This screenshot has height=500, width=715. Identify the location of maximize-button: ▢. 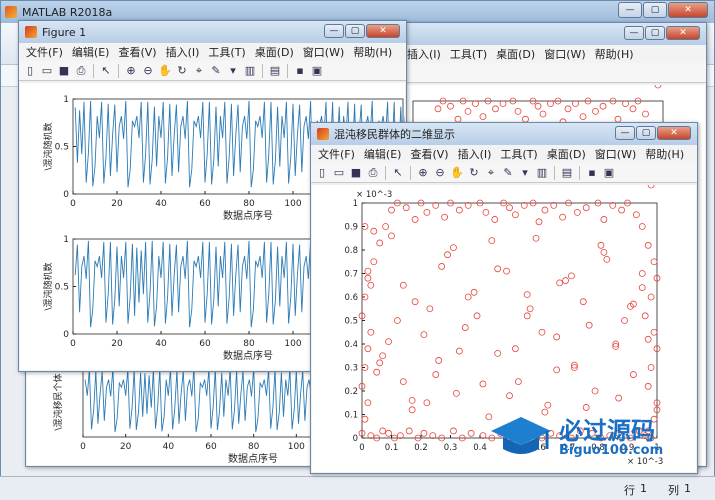
(655, 10).